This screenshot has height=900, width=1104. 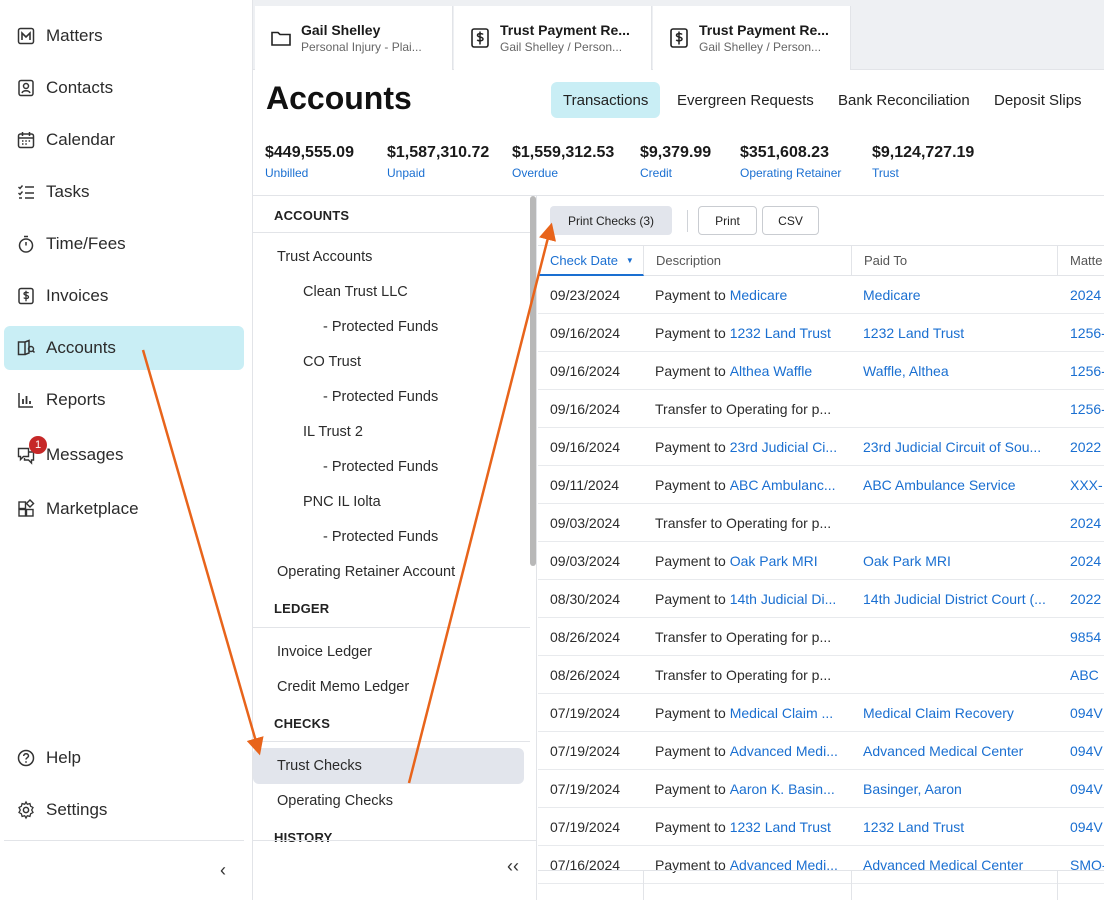 I want to click on csv-button: CSV, so click(x=790, y=220).